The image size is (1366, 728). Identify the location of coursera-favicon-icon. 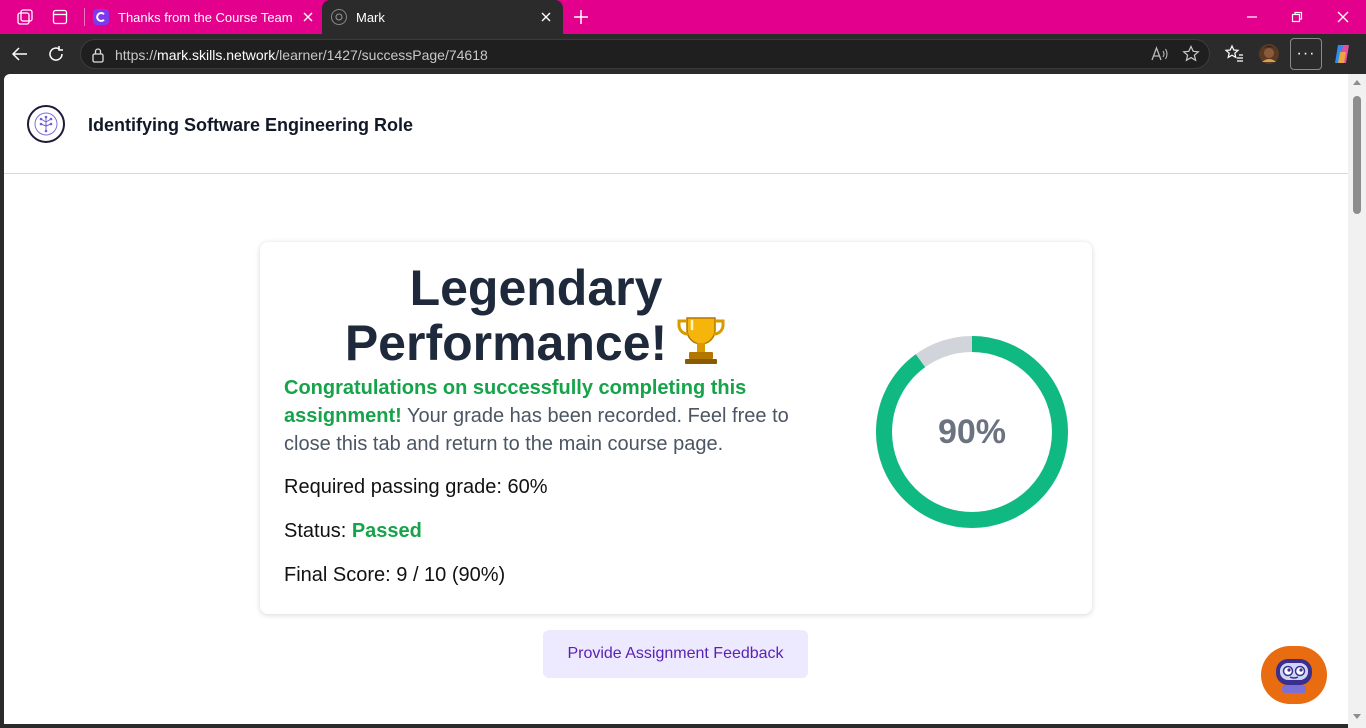
(101, 17).